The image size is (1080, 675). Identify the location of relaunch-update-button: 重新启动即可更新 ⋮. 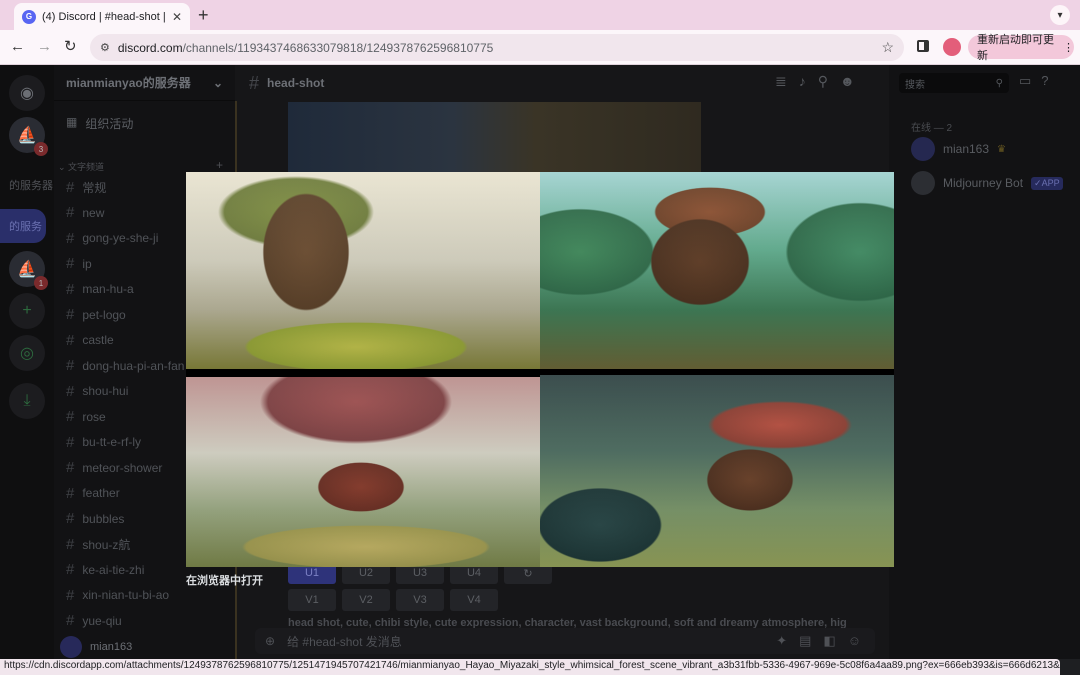
(1021, 48).